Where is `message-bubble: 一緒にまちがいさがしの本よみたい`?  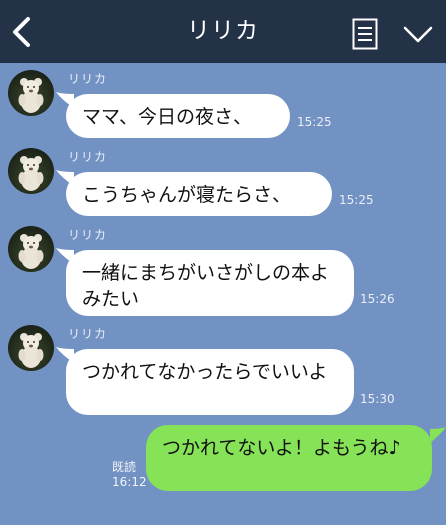
message-bubble: 一緒にまちがいさがしの本よみたい is located at coordinates (210, 283).